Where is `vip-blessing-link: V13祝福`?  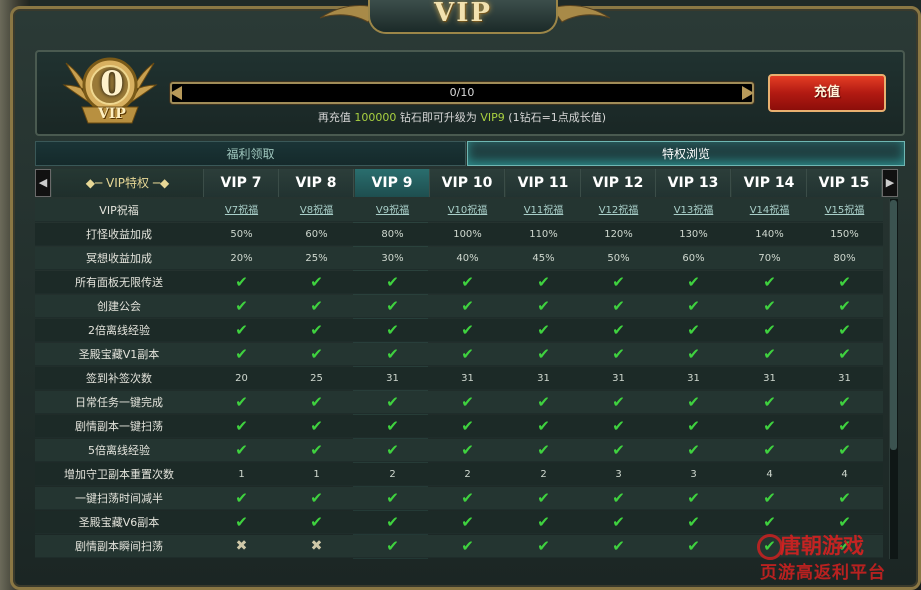
vip-blessing-link: V13祝福 is located at coordinates (694, 210).